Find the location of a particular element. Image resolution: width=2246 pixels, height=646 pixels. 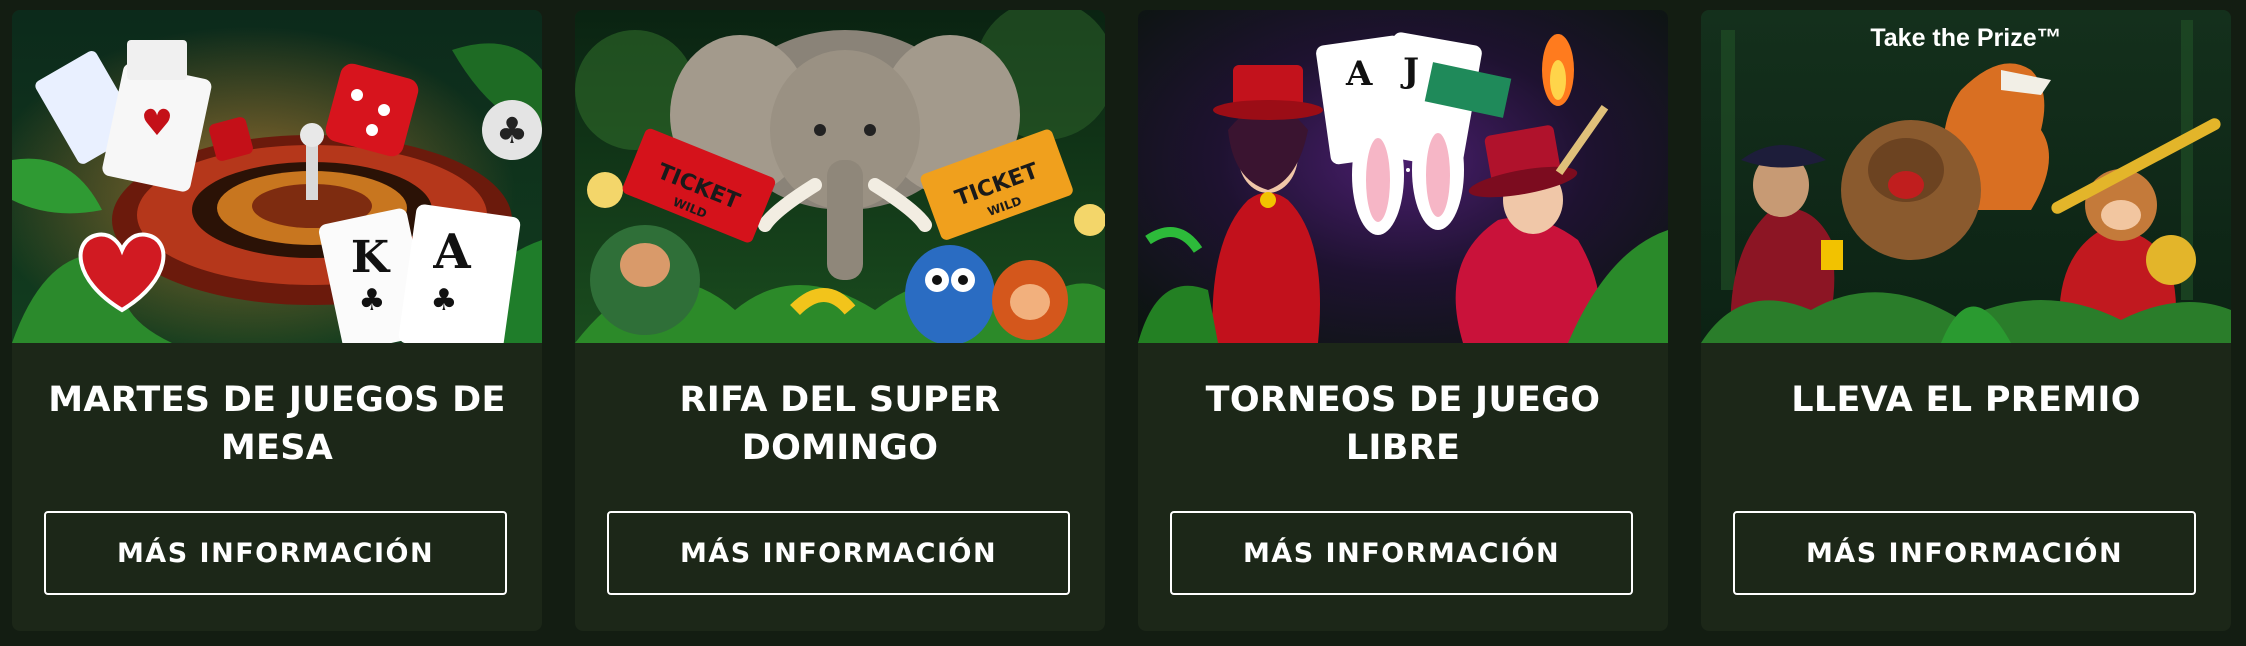

svg-text: K is located at coordinates (371, 257).